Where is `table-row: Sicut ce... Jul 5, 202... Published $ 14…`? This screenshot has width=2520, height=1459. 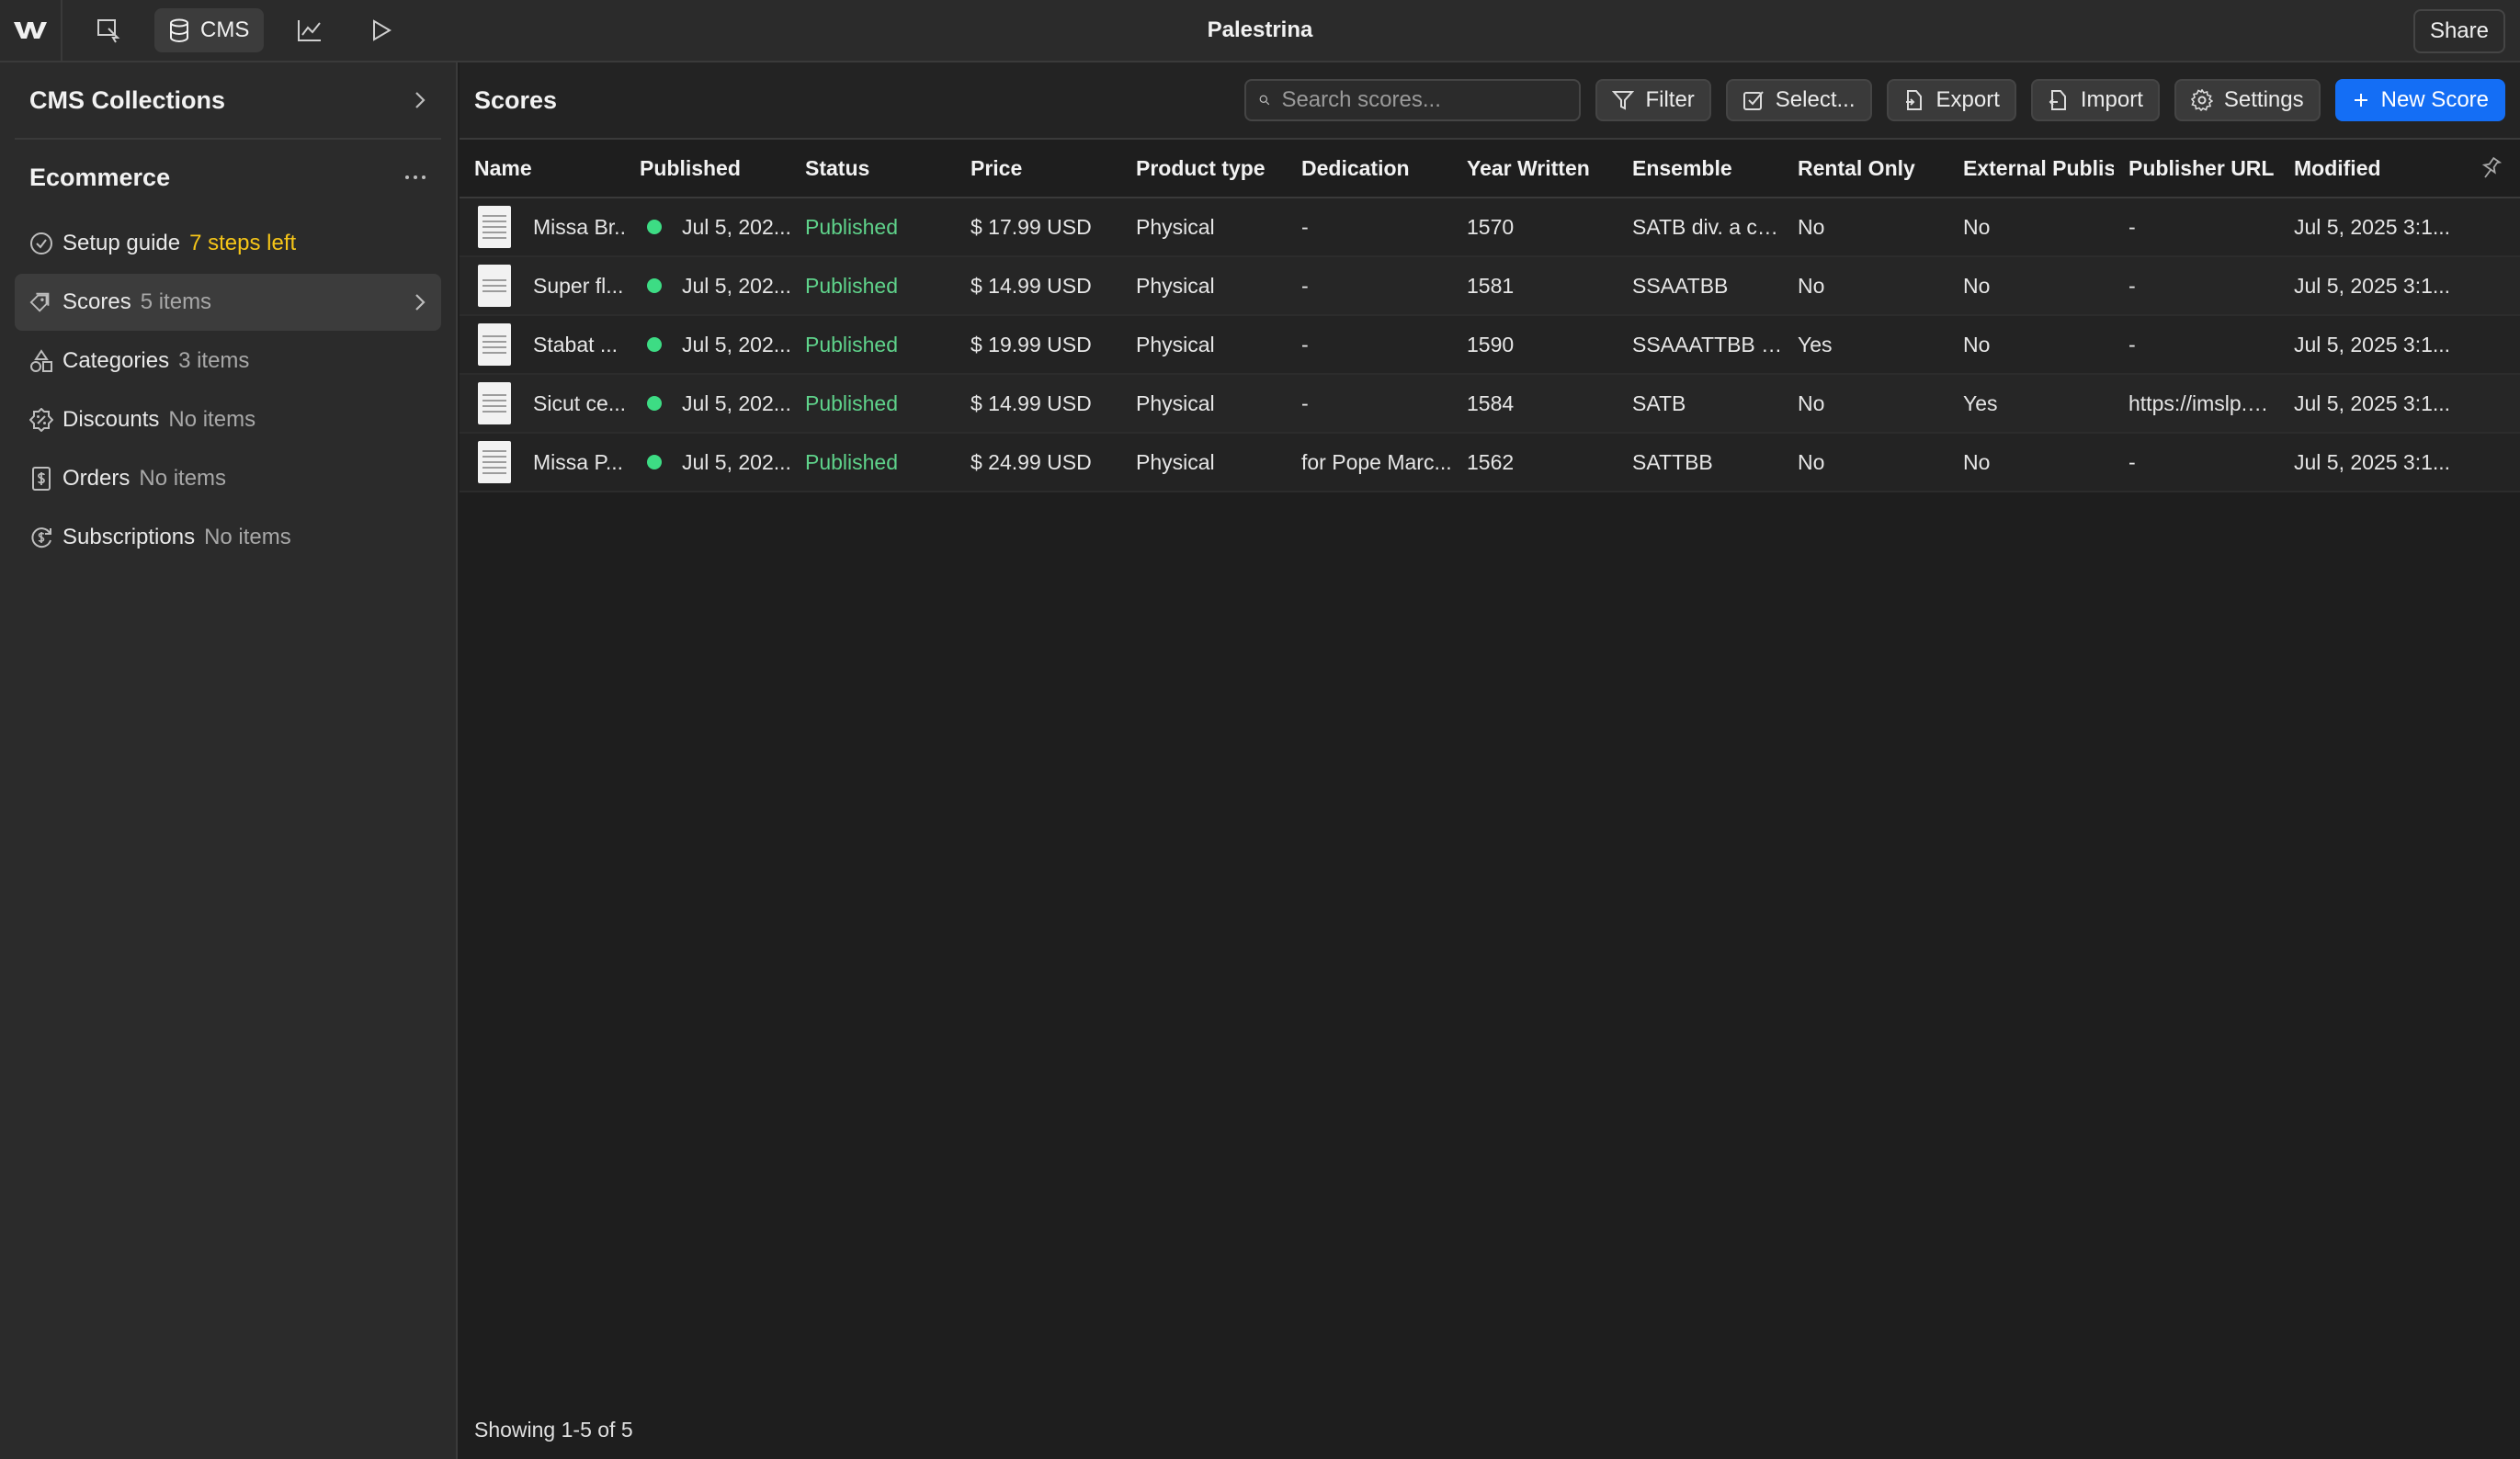
table-row: Sicut ce... Jul 5, 202... Published $ 14… is located at coordinates (1490, 404).